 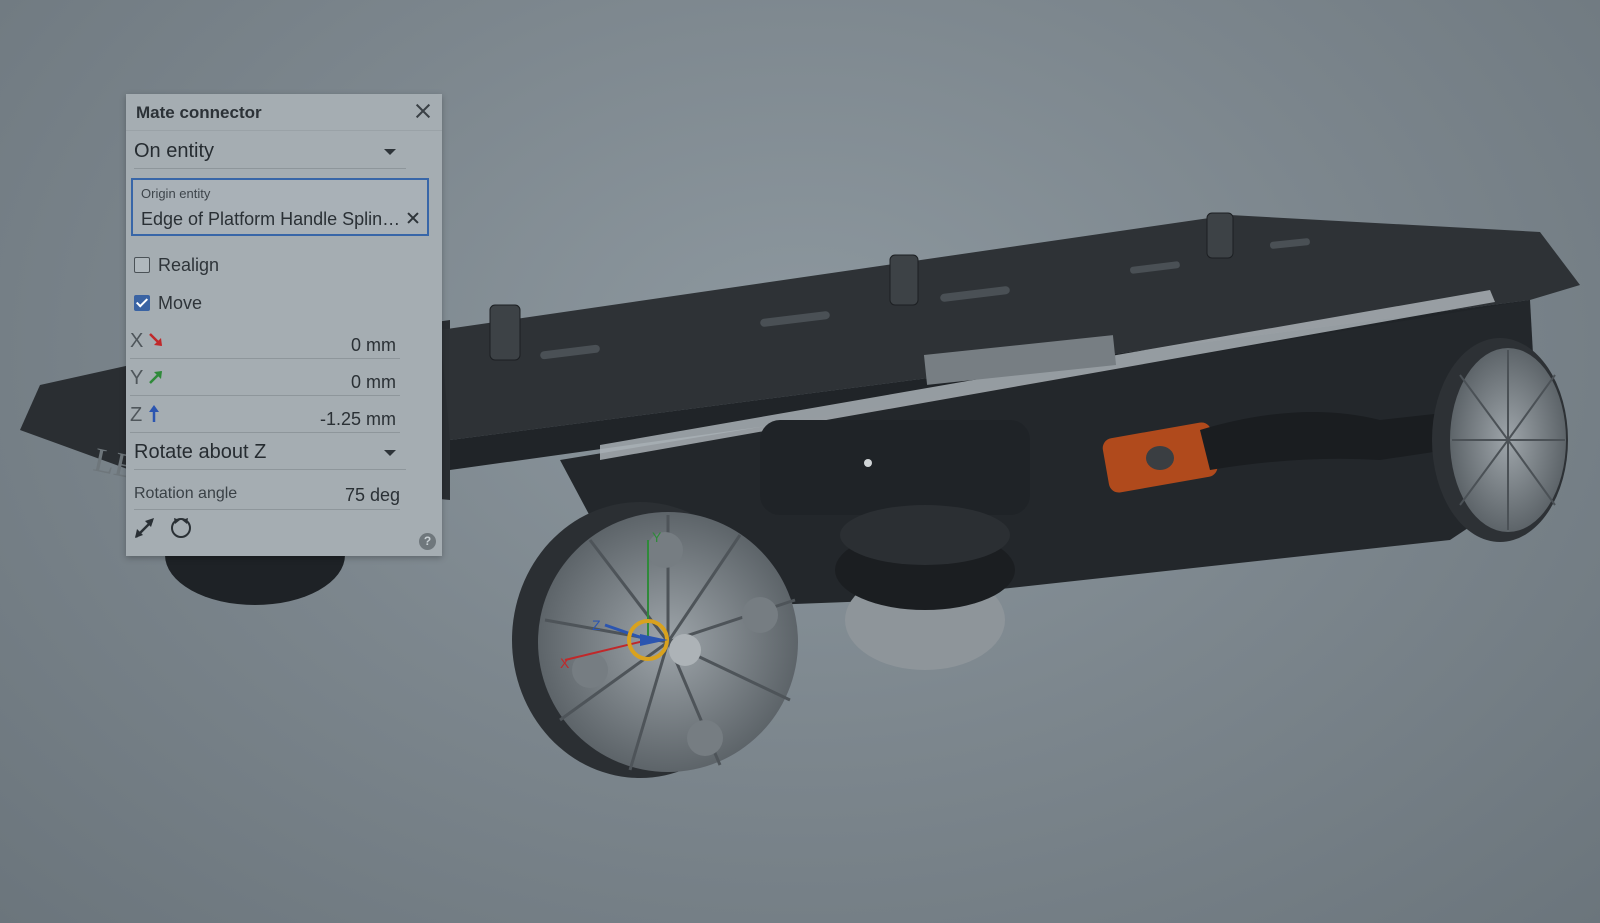 What do you see at coordinates (155, 339) in the screenshot?
I see `arrow-down-right-icon` at bounding box center [155, 339].